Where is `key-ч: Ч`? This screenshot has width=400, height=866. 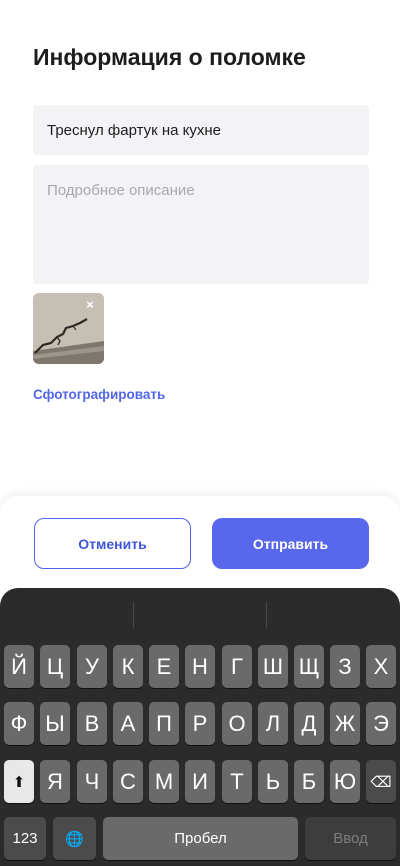 key-ч: Ч is located at coordinates (92, 781).